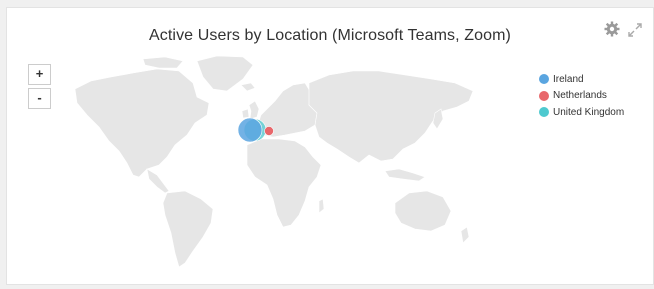  Describe the element at coordinates (250, 130) in the screenshot. I see `map-marker-ireland` at that location.